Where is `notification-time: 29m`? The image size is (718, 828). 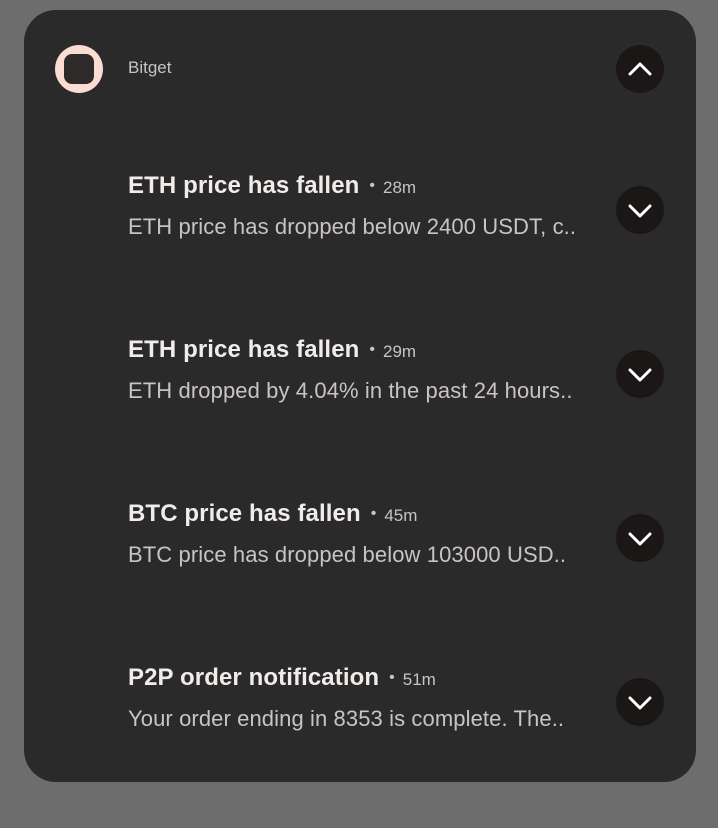
notification-time: 29m is located at coordinates (400, 351).